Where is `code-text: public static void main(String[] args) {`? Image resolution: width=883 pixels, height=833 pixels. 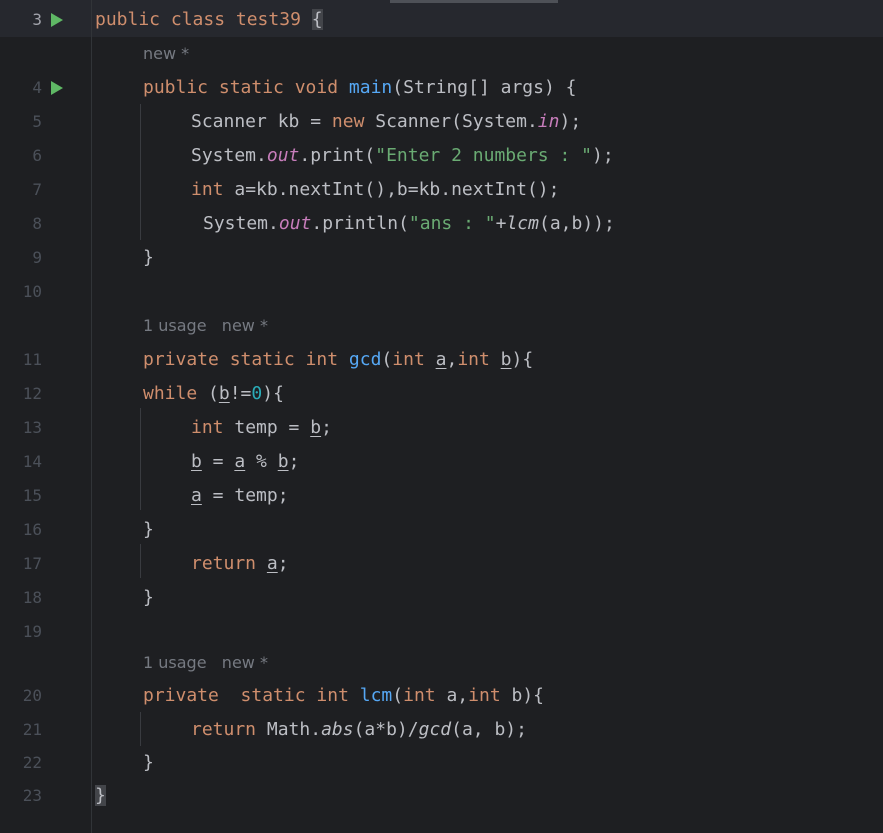 code-text: public static void main(String[] args) { is located at coordinates (360, 87).